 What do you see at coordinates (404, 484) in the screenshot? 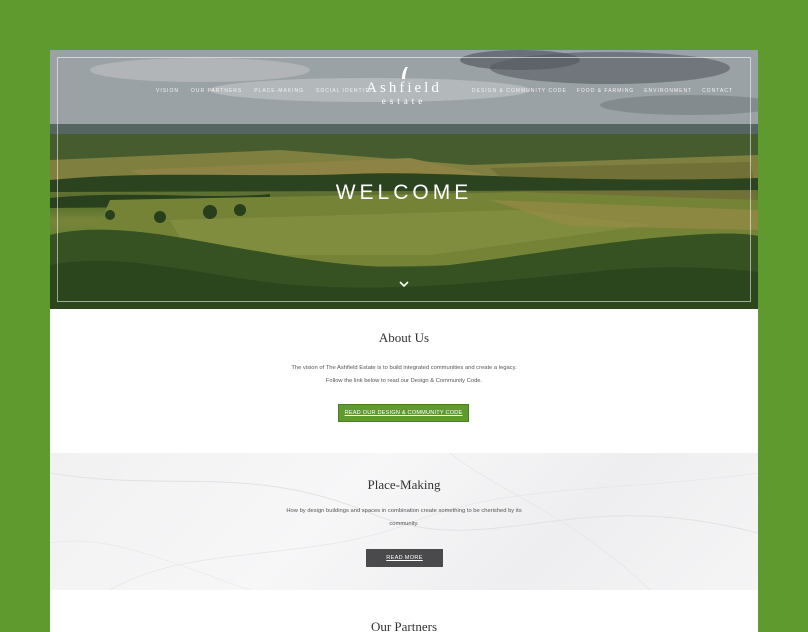
I see `place-making-heading: Place-Making` at bounding box center [404, 484].